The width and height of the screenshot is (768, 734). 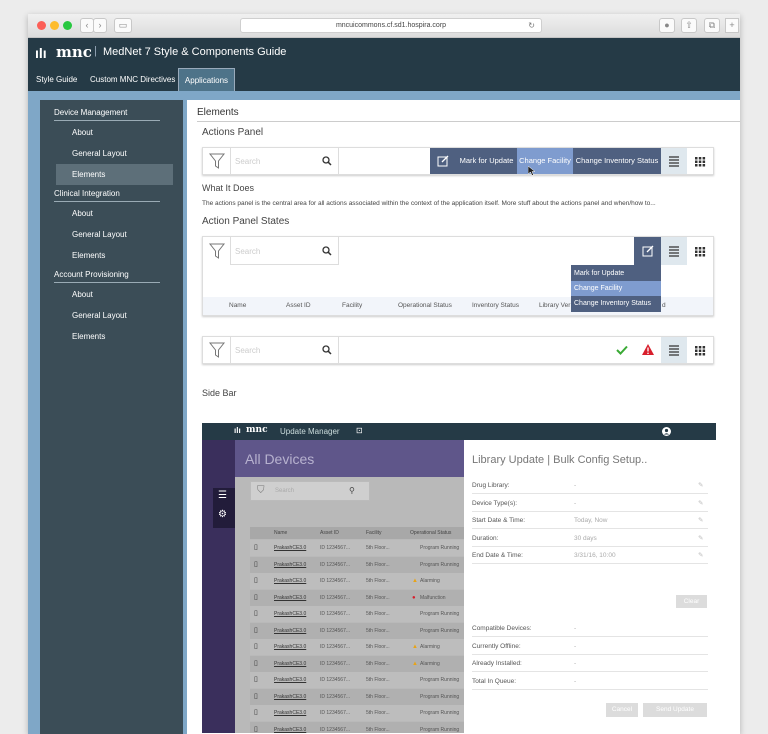 I want to click on filter-icon: ⛉, so click(x=261, y=490).